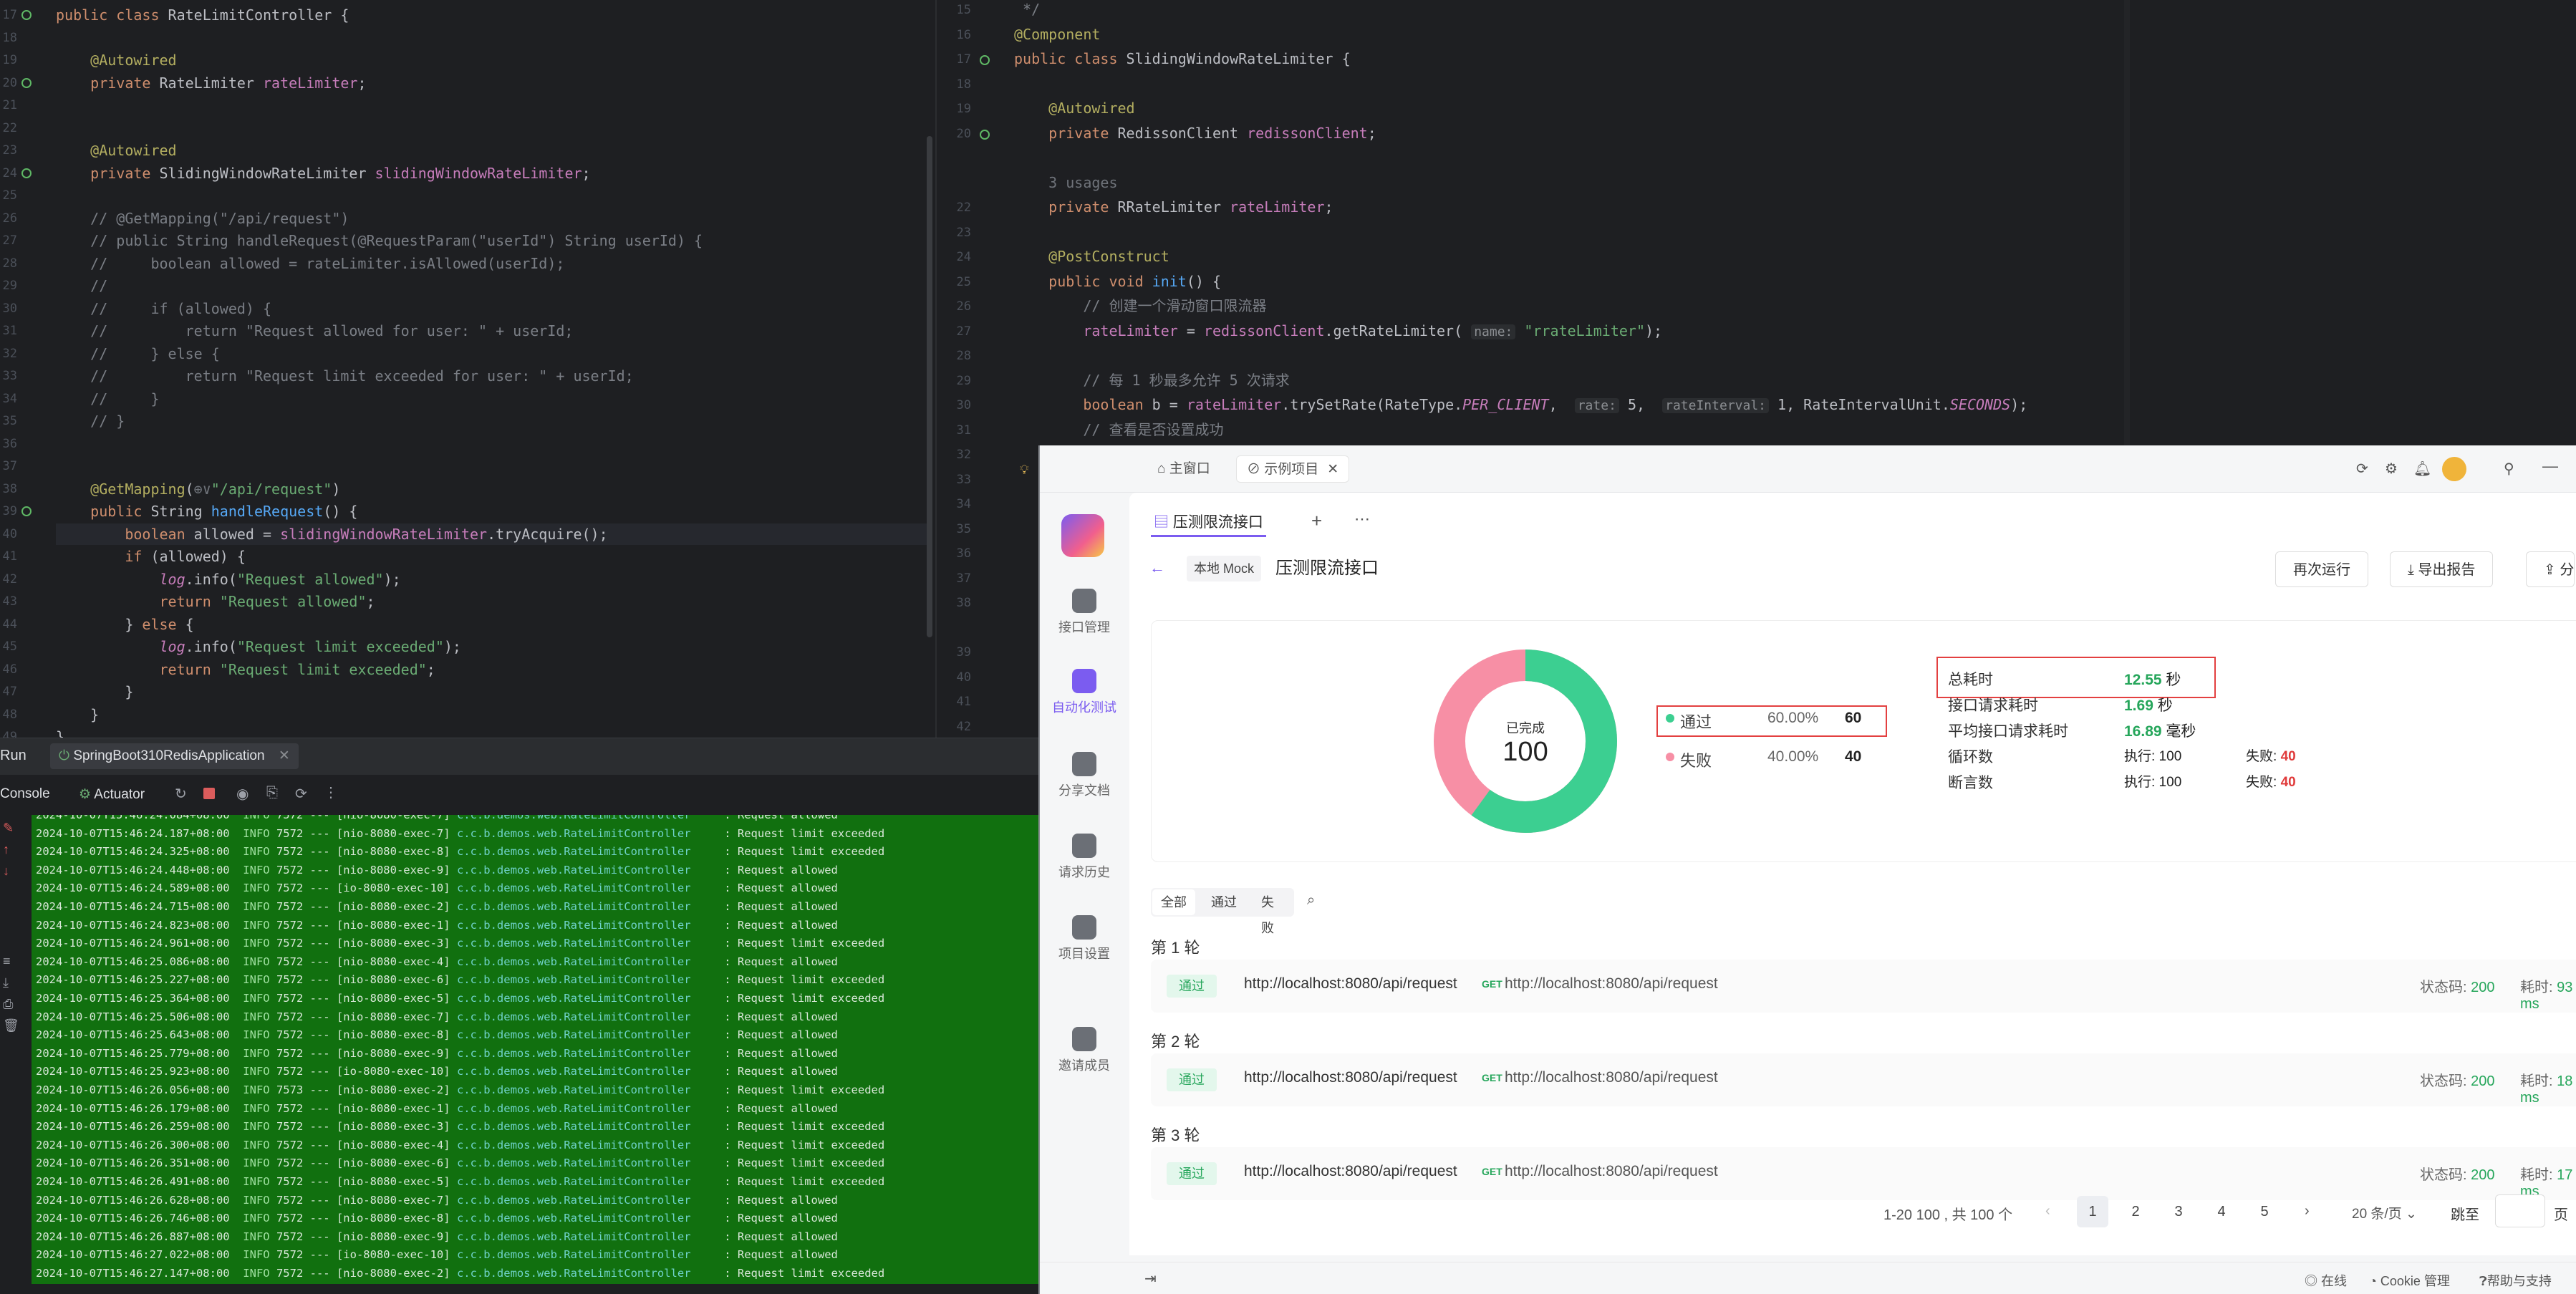 This screenshot has height=1294, width=2576. Describe the element at coordinates (1183, 469) in the screenshot. I see `tab-main-window: ⌂ 主窗口` at that location.